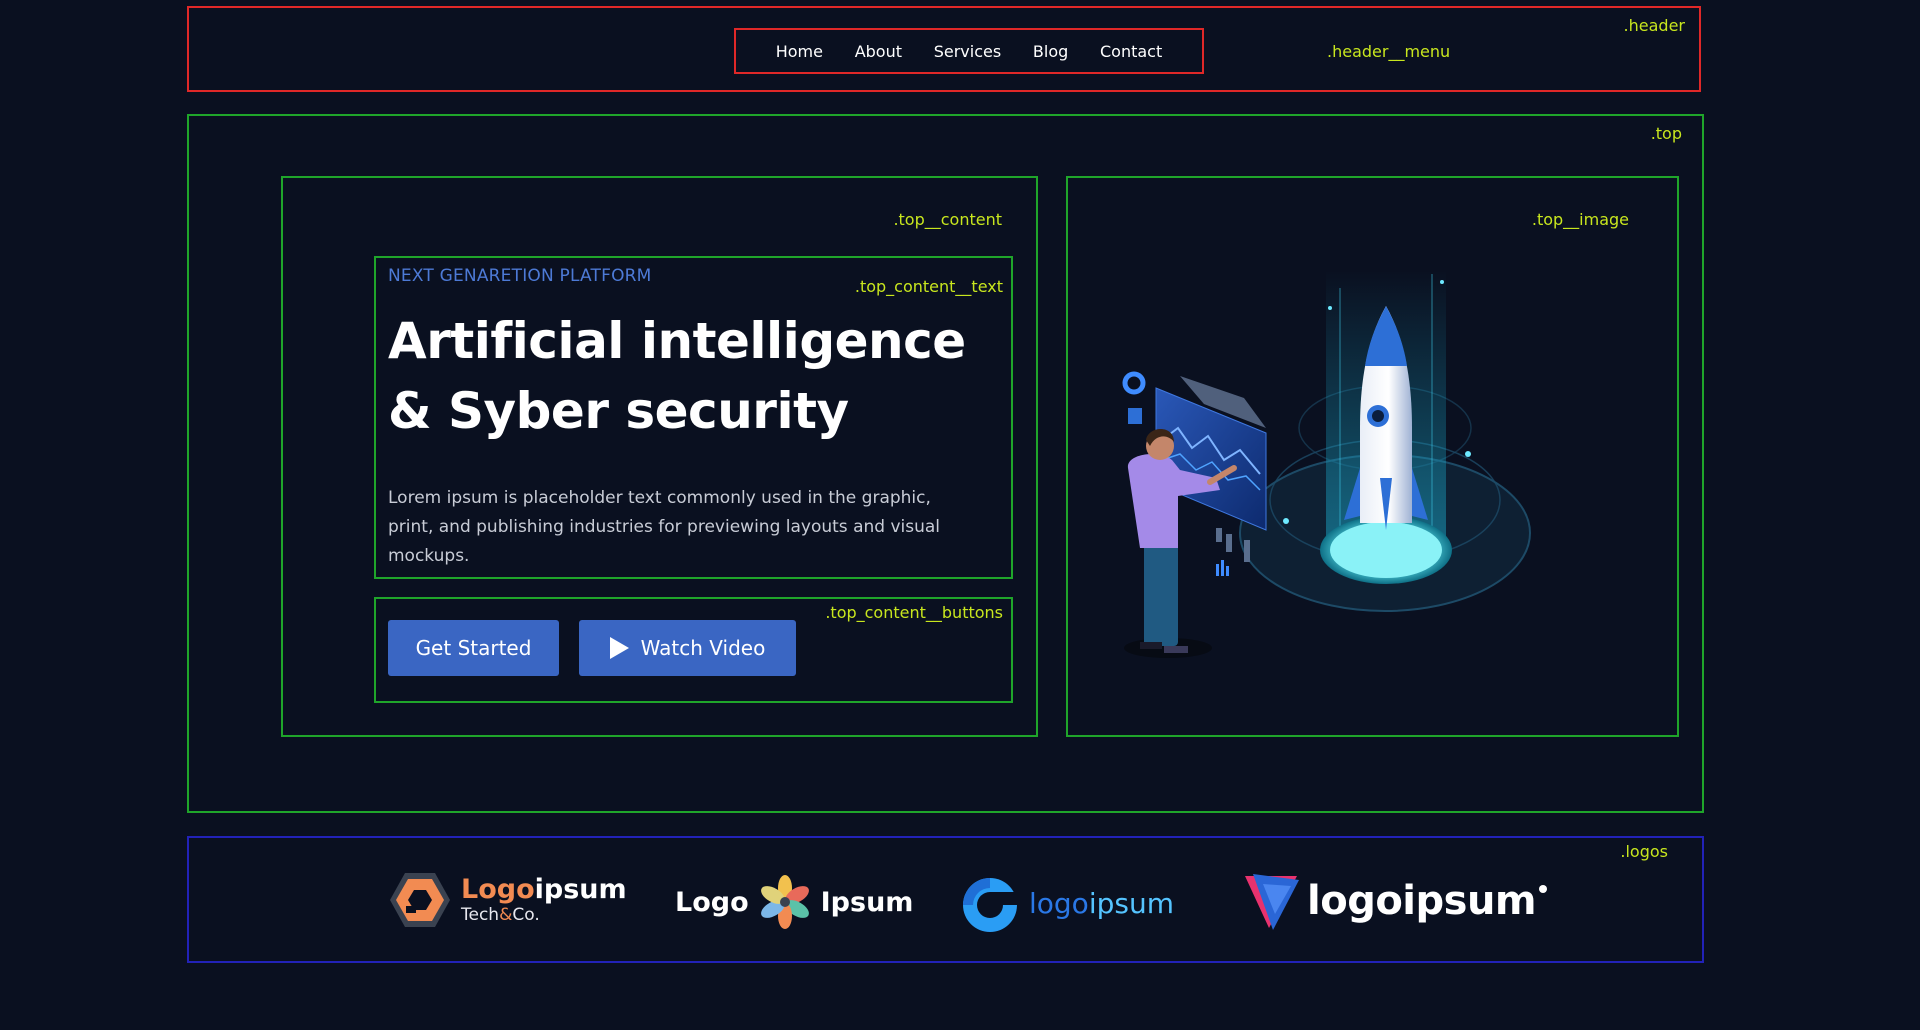  What do you see at coordinates (947, 219) in the screenshot?
I see `top-content-debug-label: .top__content` at bounding box center [947, 219].